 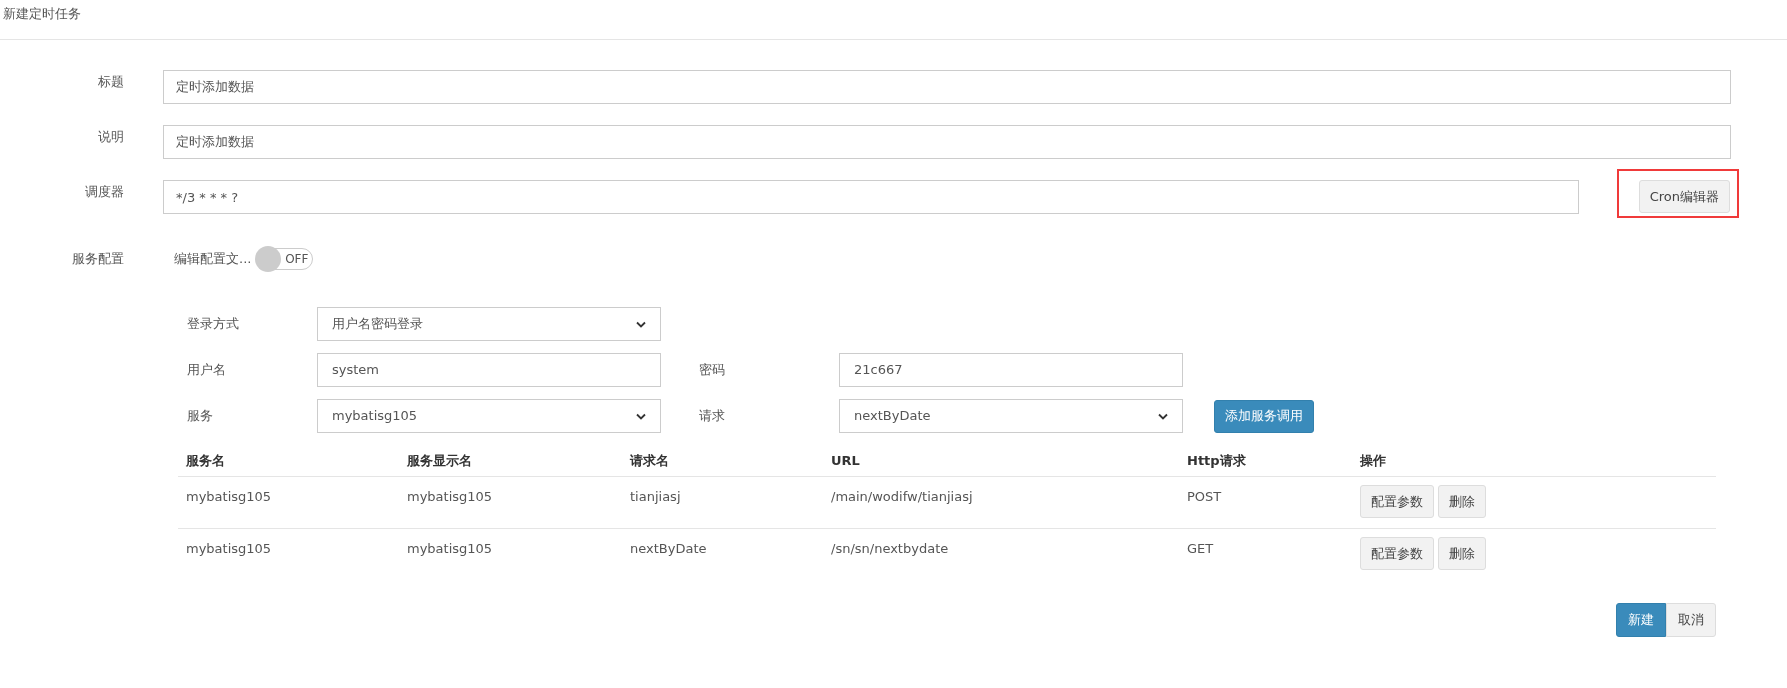 What do you see at coordinates (1204, 497) in the screenshot?
I see `table-cell-text: POST` at bounding box center [1204, 497].